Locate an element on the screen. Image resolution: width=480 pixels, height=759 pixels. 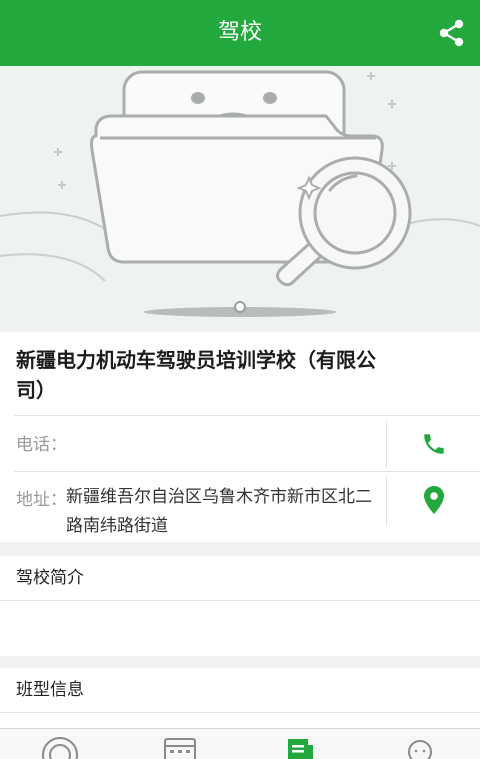
tab-home is located at coordinates (60, 747).